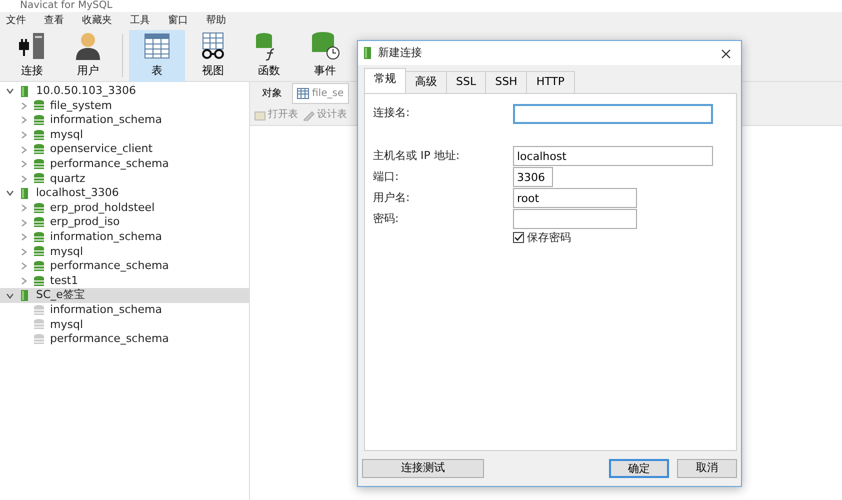 The width and height of the screenshot is (842, 500). Describe the element at coordinates (392, 113) in the screenshot. I see `field-label: 连接名:` at that location.